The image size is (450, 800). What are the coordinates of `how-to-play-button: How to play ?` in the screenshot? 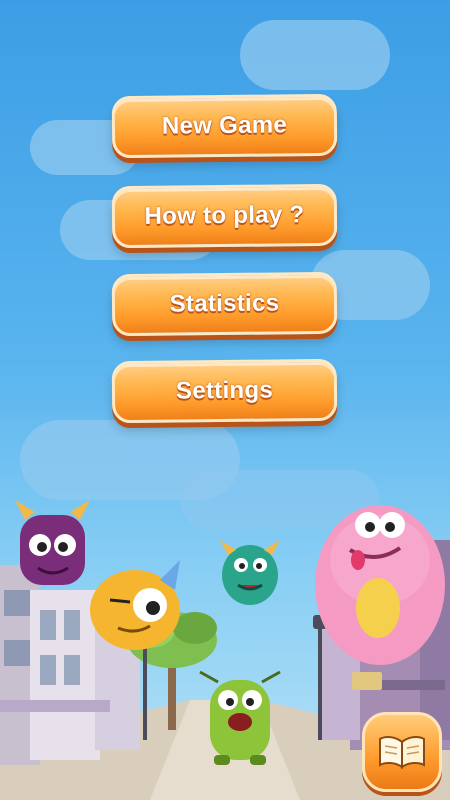 It's located at (224, 216).